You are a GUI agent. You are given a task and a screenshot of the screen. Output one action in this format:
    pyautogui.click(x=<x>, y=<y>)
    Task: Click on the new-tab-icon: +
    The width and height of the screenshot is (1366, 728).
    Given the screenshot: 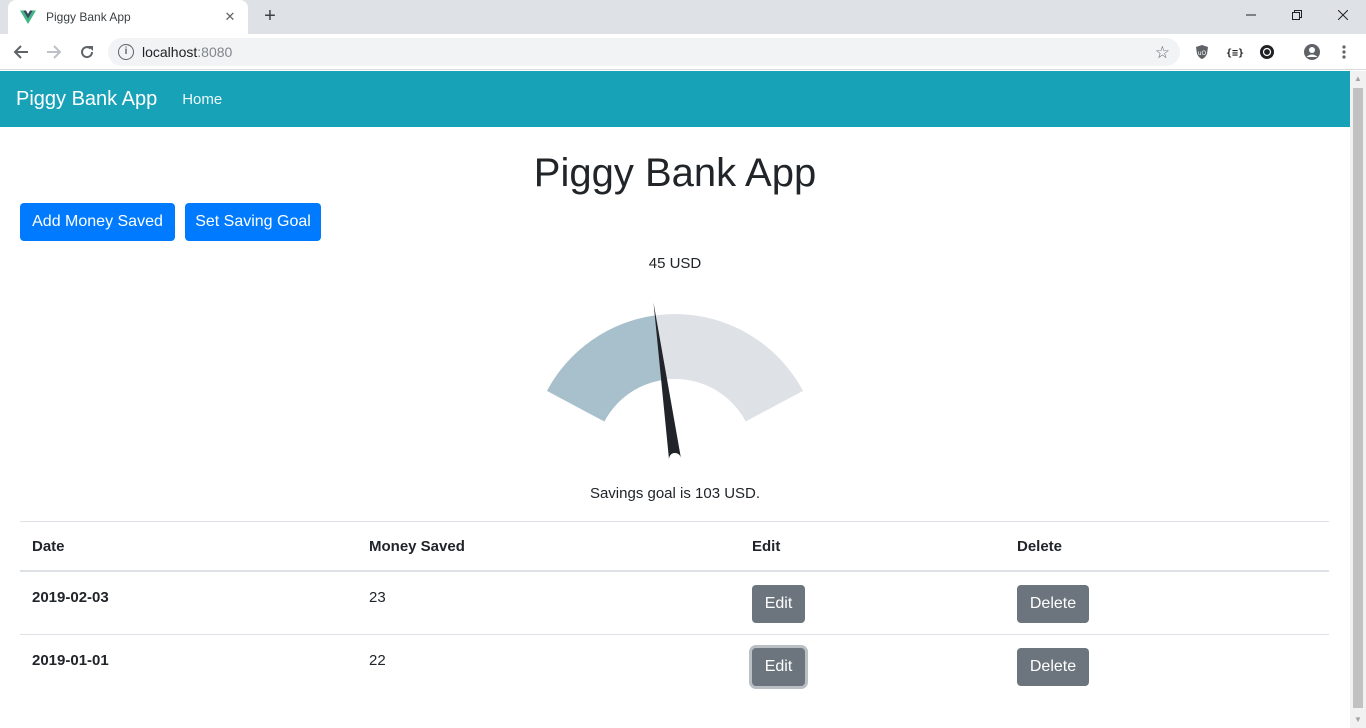 What is the action you would take?
    pyautogui.click(x=270, y=17)
    